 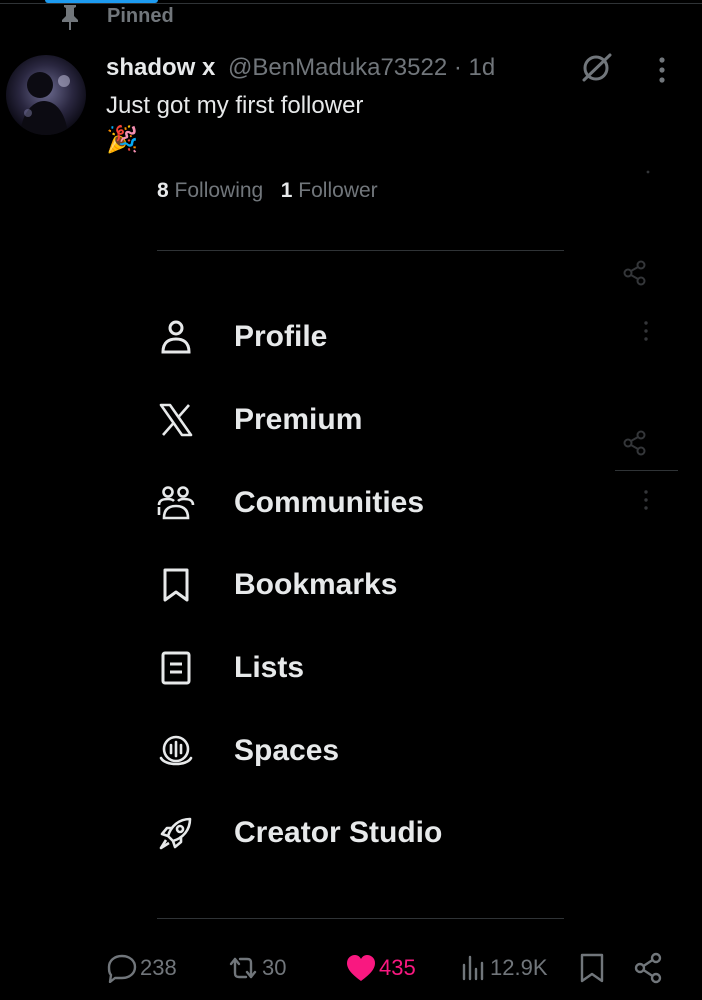 What do you see at coordinates (176, 503) in the screenshot?
I see `communities-icon` at bounding box center [176, 503].